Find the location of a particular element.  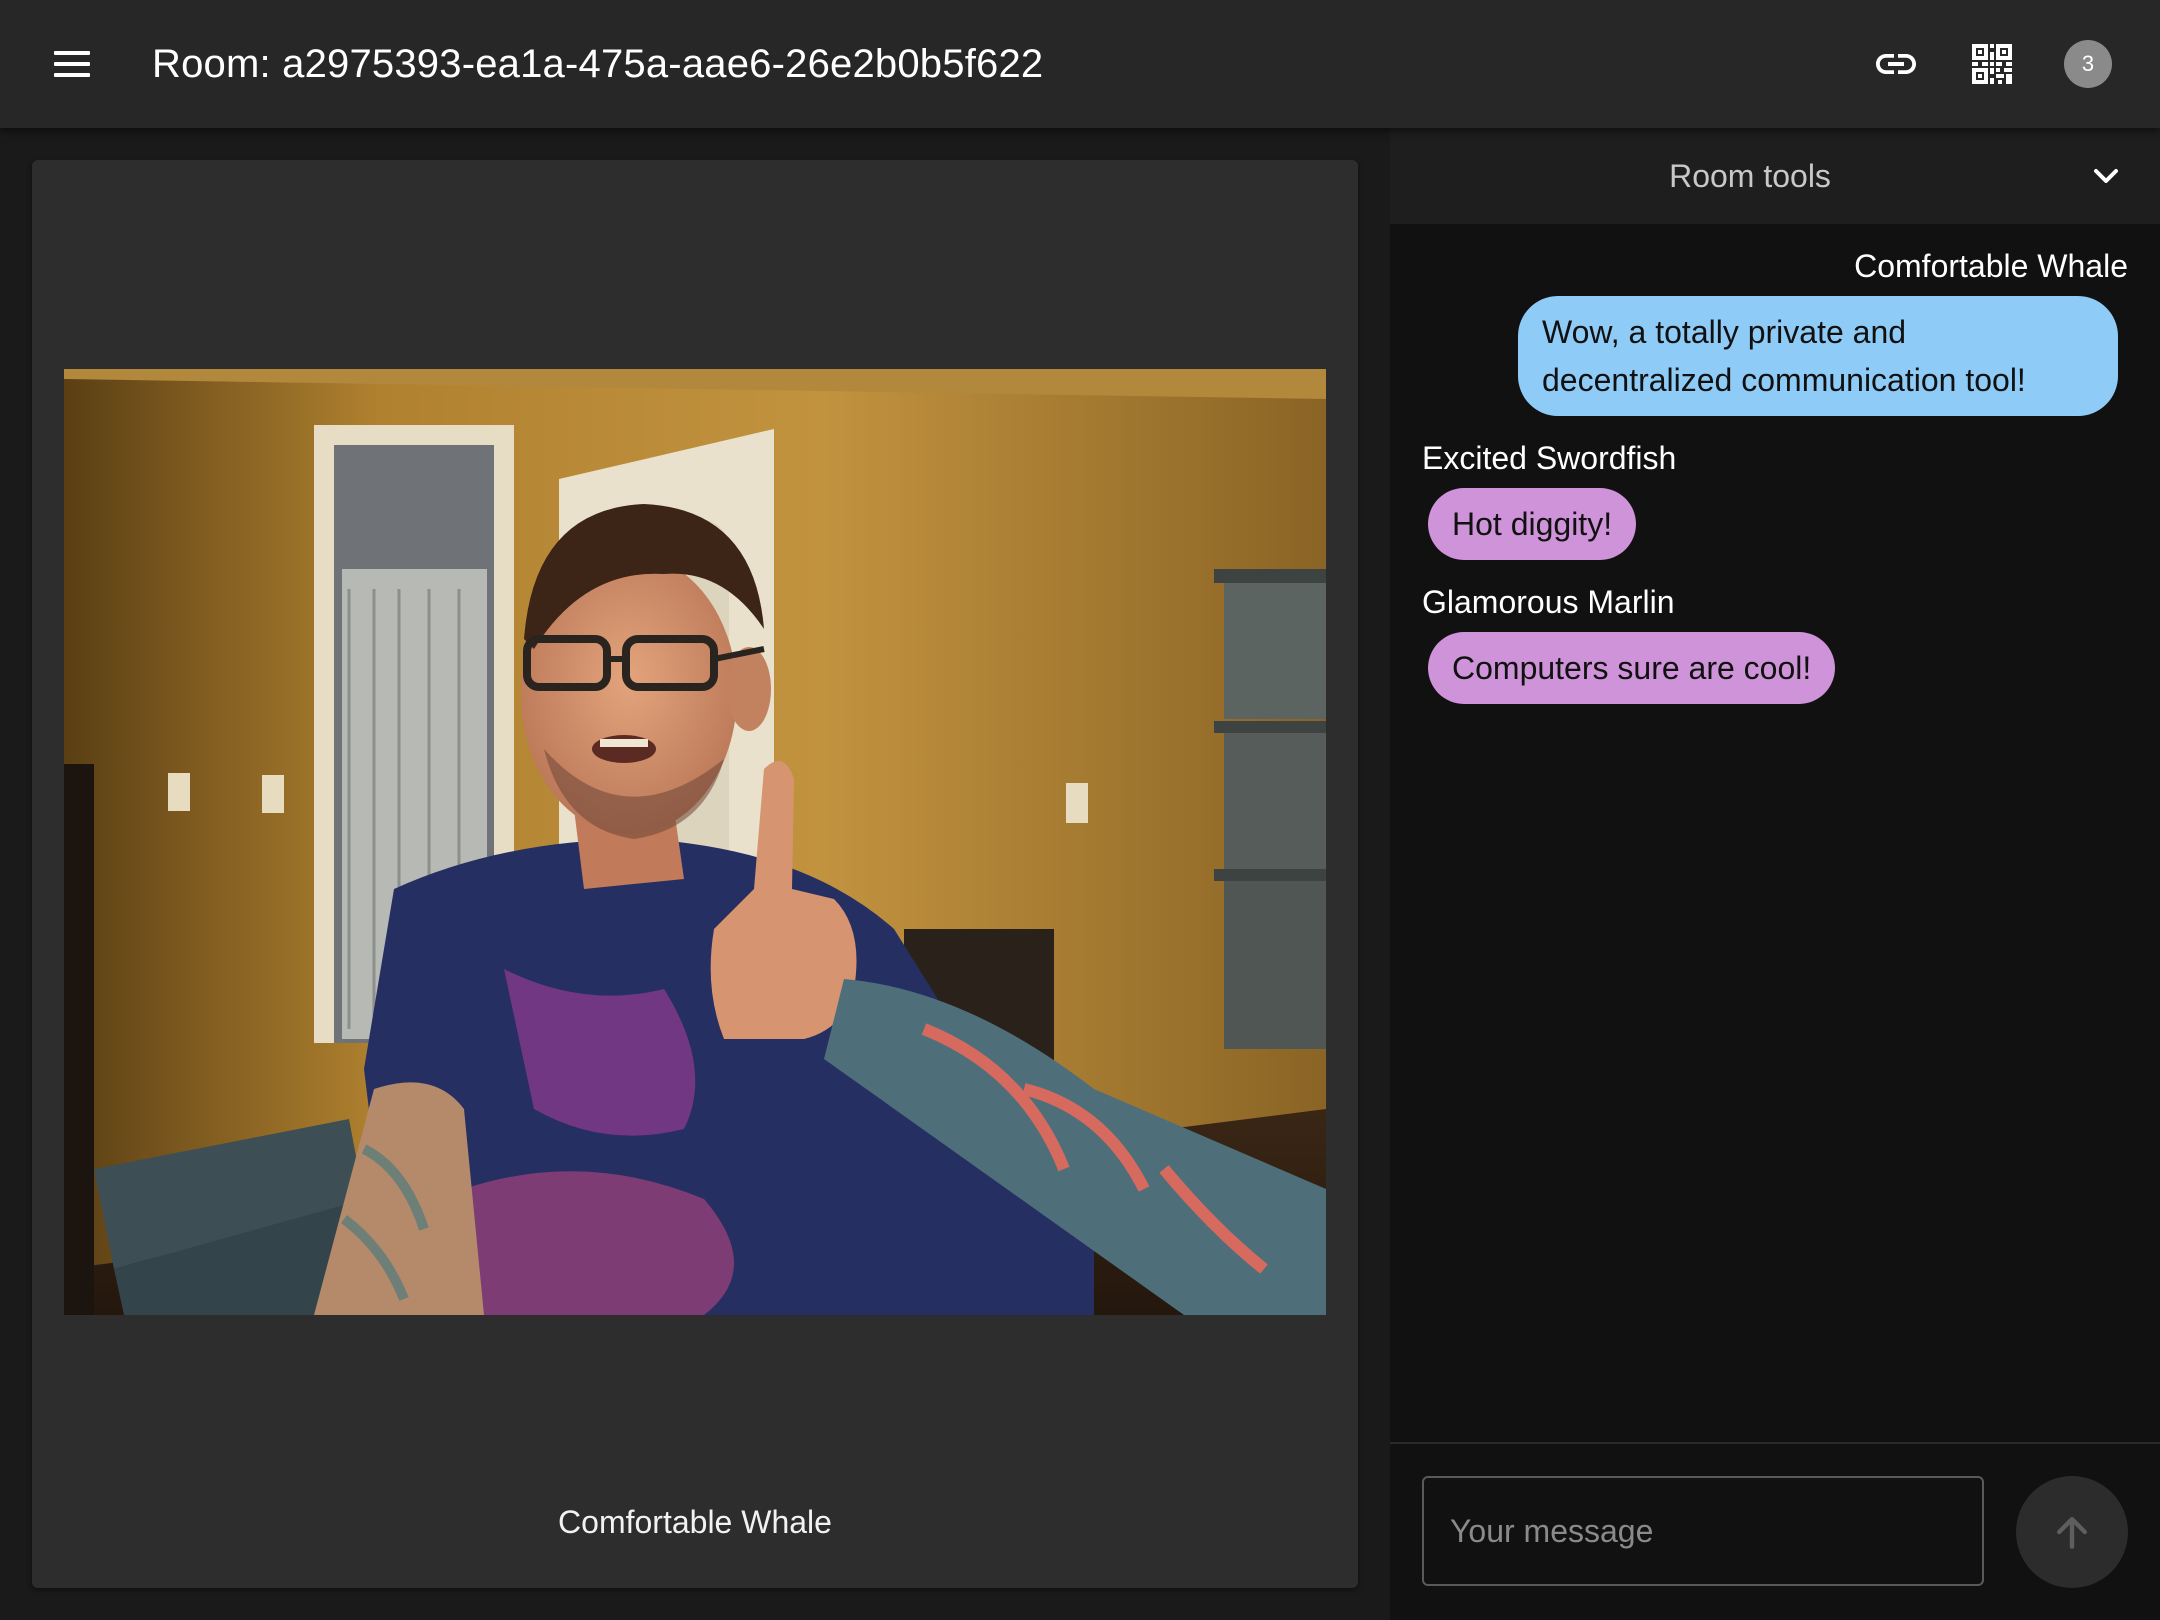

room-tools-toggle: Room tools is located at coordinates (1775, 176).